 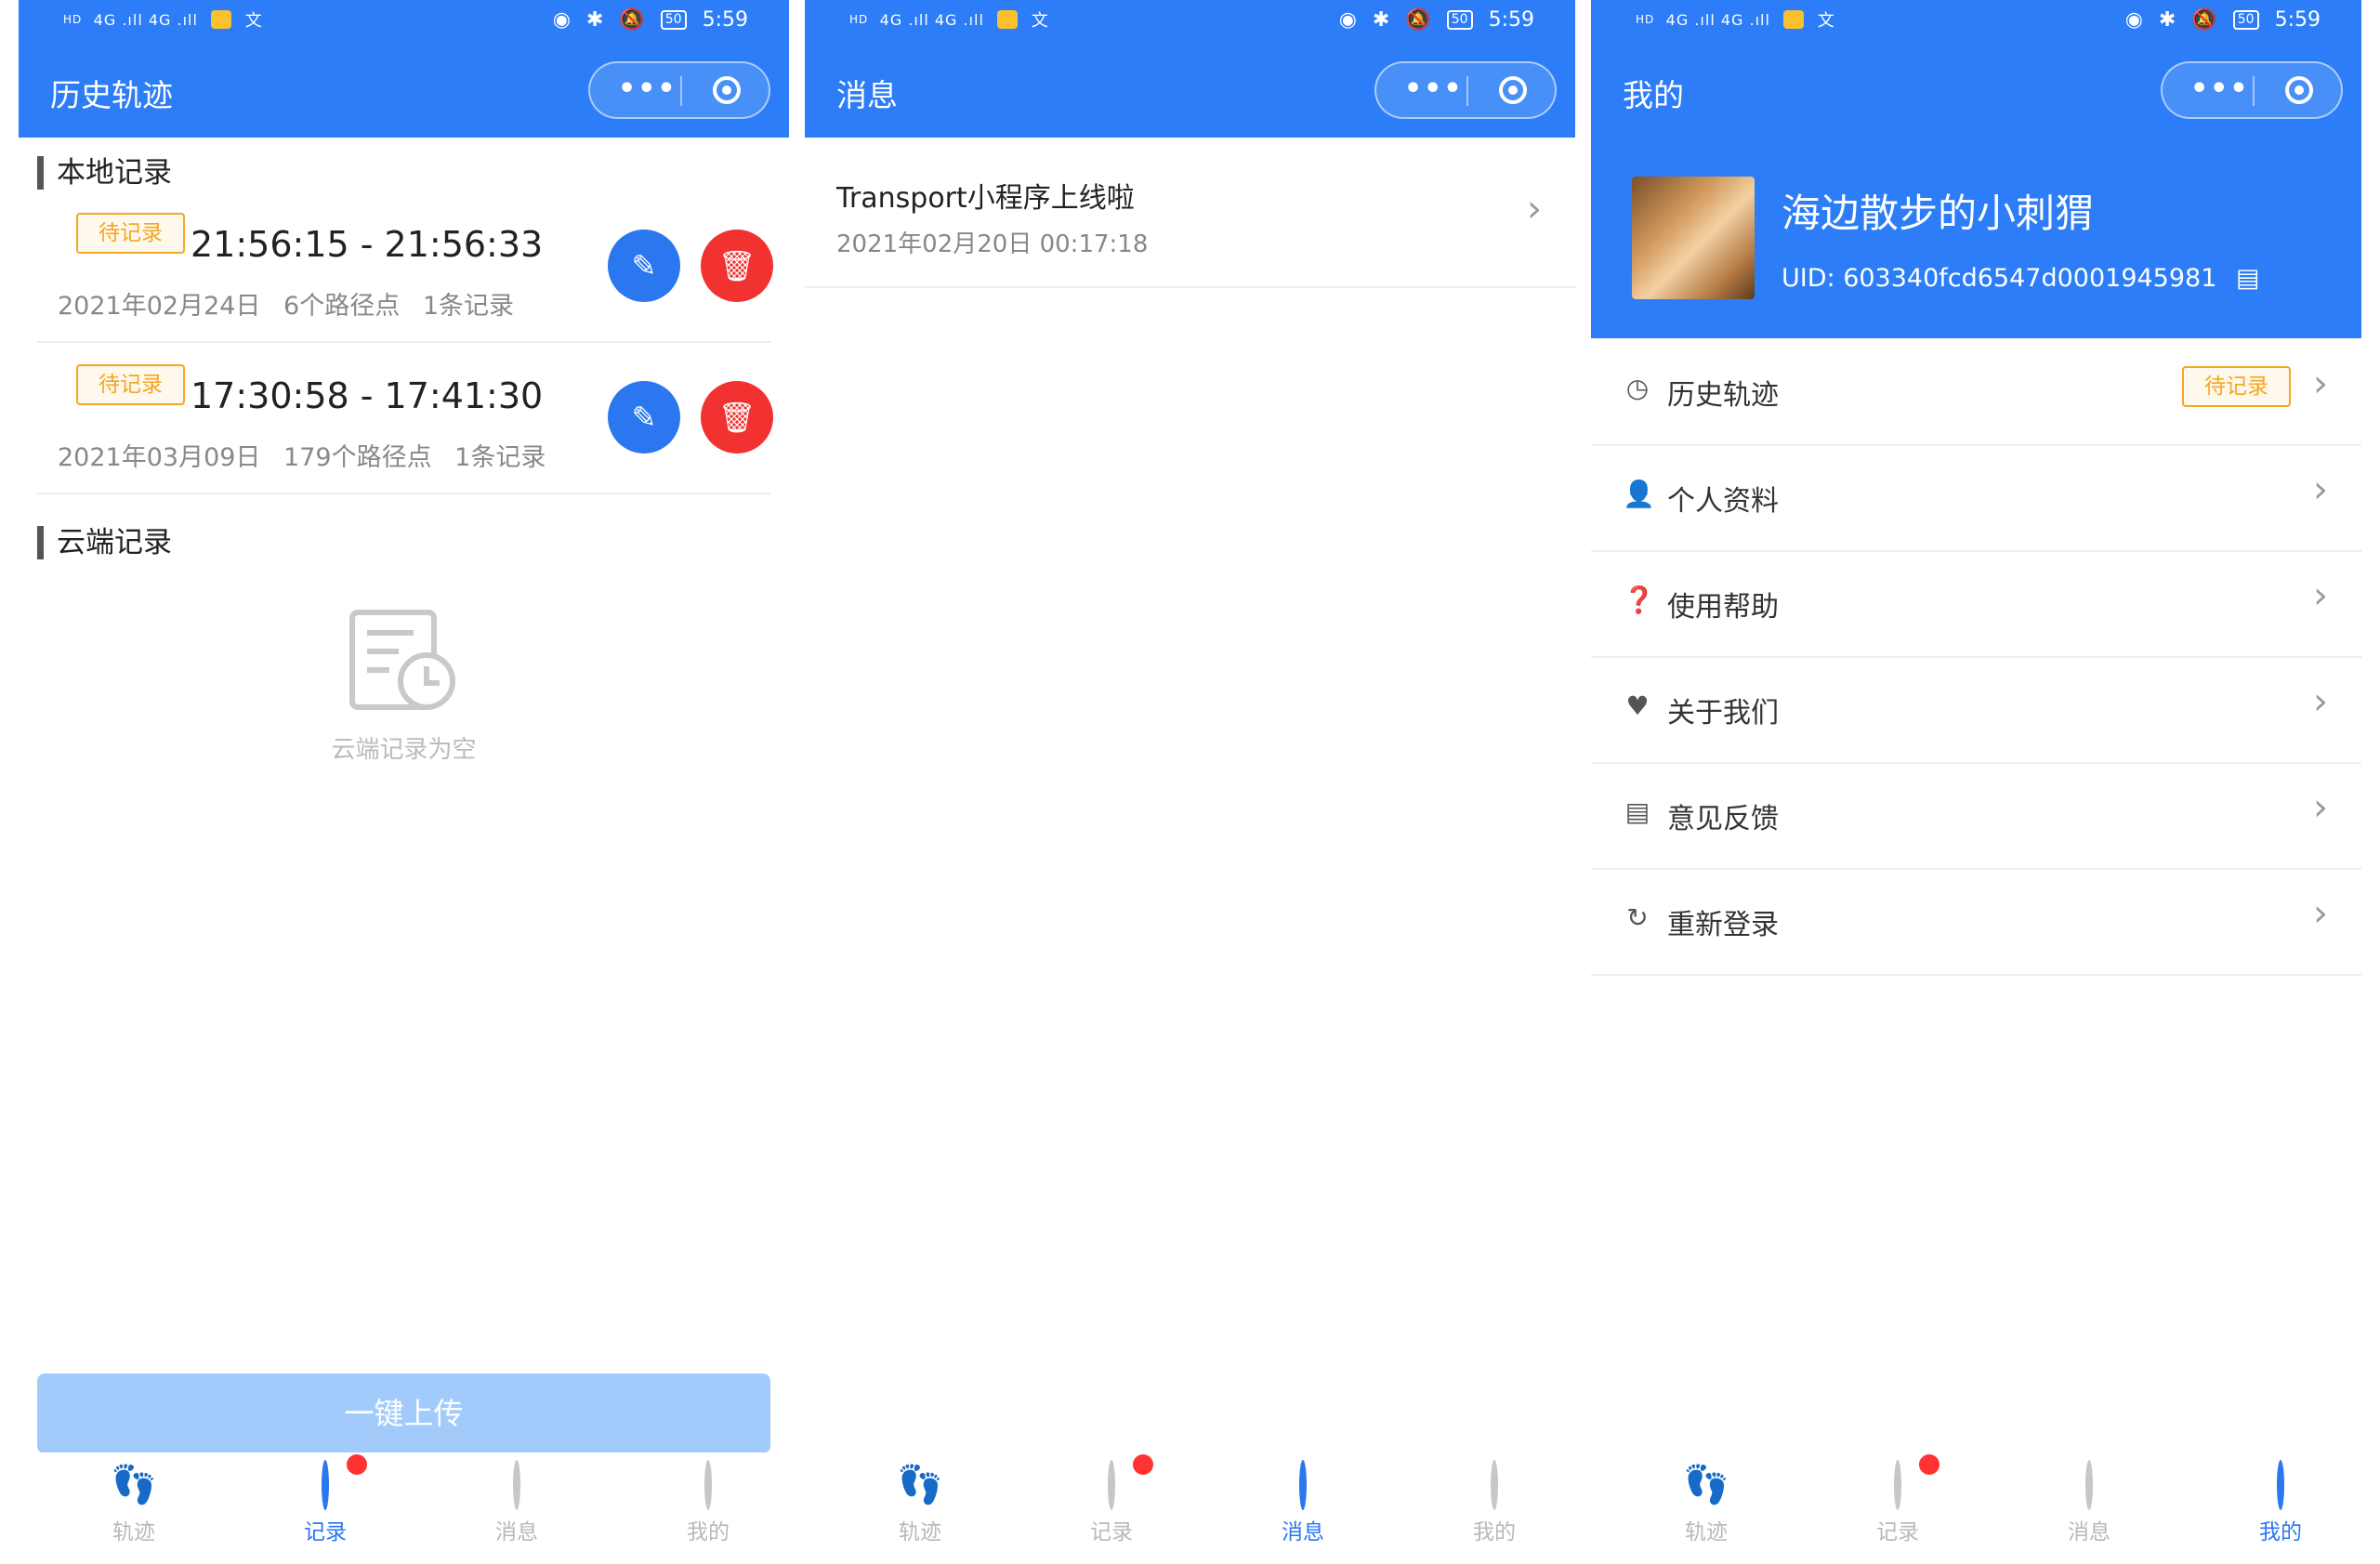 What do you see at coordinates (1976, 90) in the screenshot?
I see `nav-bar: 我的 •••` at bounding box center [1976, 90].